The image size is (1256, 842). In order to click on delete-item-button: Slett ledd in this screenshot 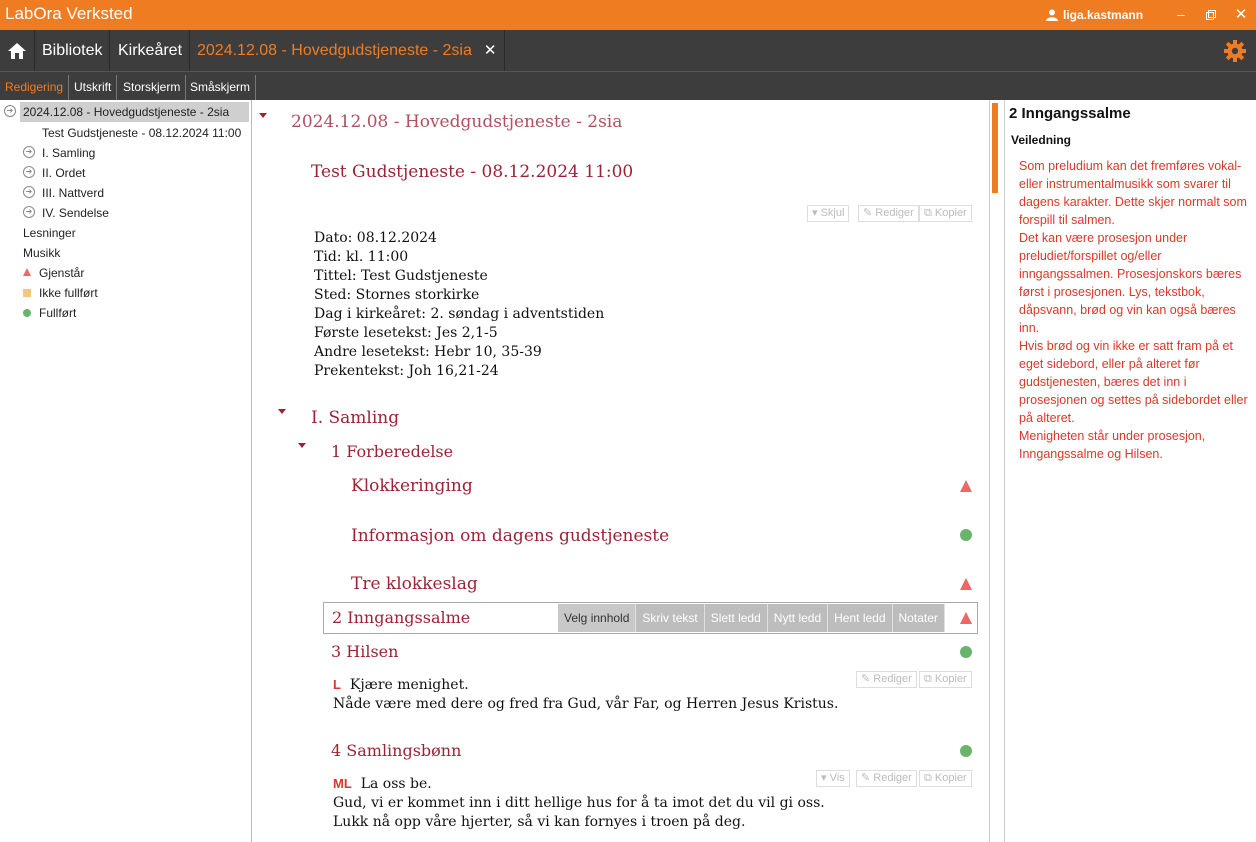, I will do `click(736, 618)`.